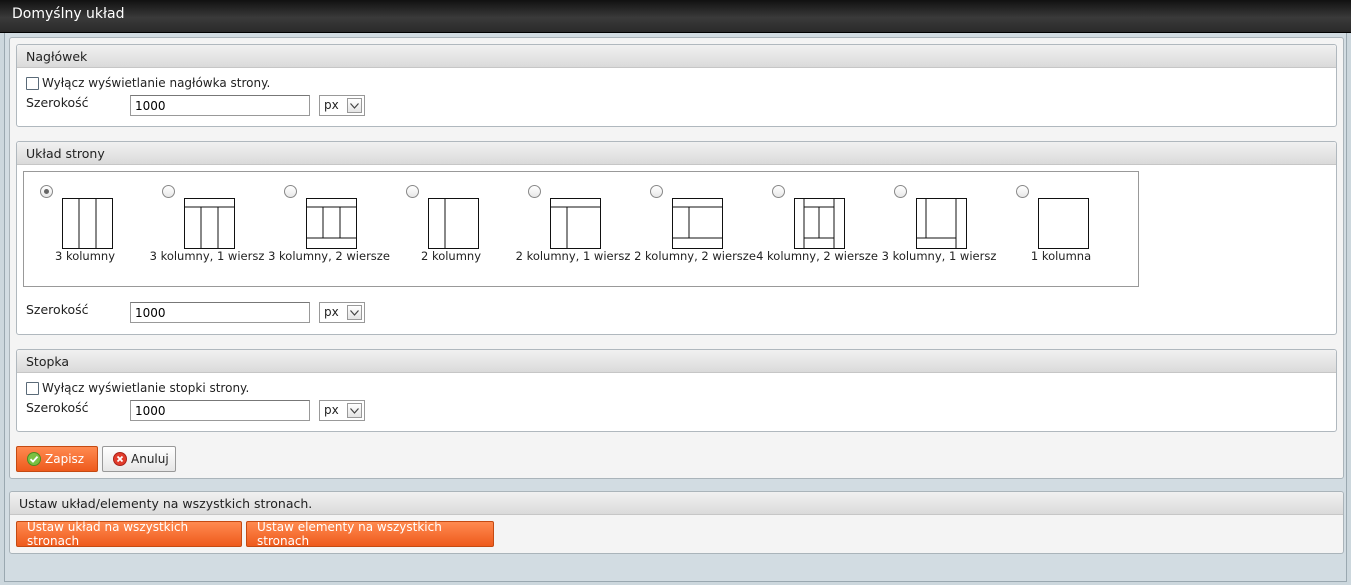 Image resolution: width=1351 pixels, height=585 pixels. I want to click on apply-layout-all-pages-button: Ustaw układ na wszystkich stronach, so click(129, 534).